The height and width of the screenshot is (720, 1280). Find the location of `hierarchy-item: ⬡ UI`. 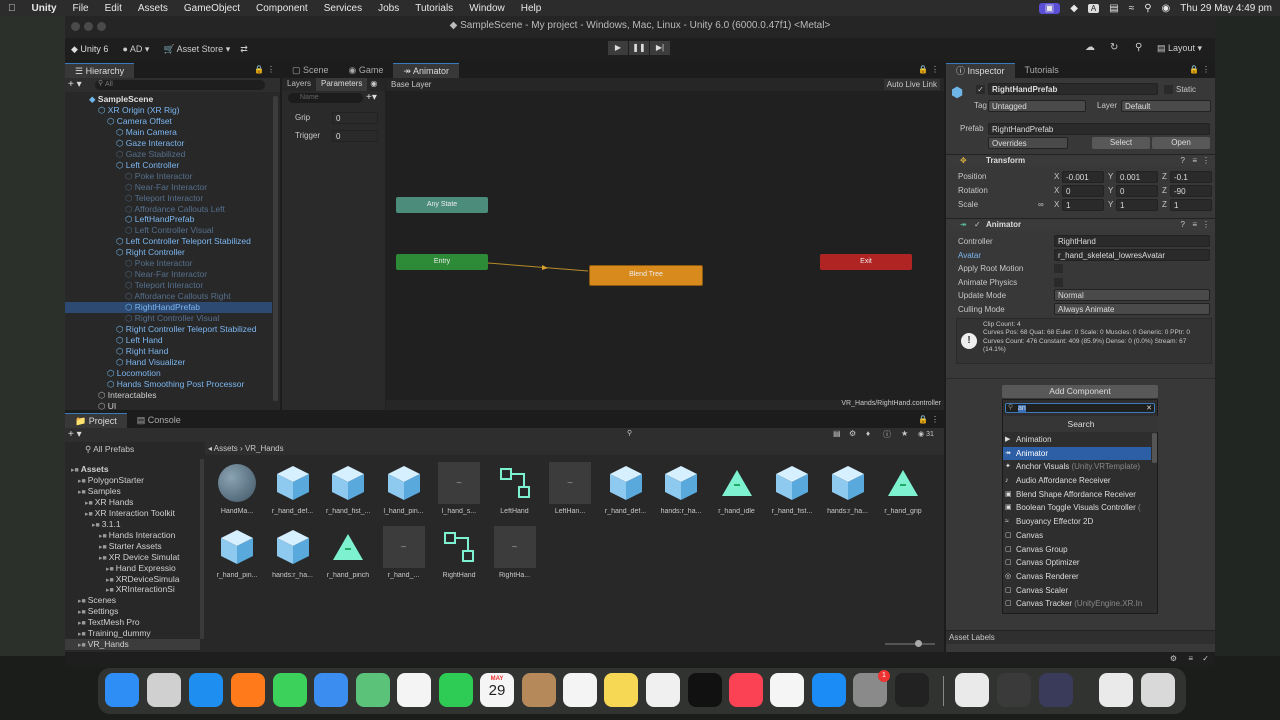

hierarchy-item: ⬡ UI is located at coordinates (168, 405).